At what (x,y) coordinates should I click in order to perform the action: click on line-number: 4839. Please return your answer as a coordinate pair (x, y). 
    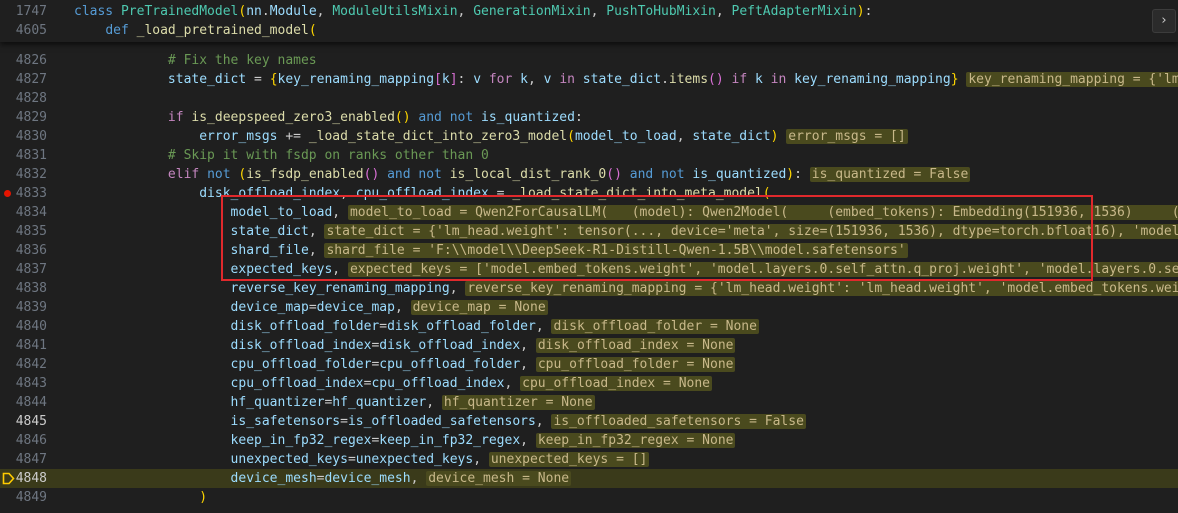
    Looking at the image, I should click on (23, 307).